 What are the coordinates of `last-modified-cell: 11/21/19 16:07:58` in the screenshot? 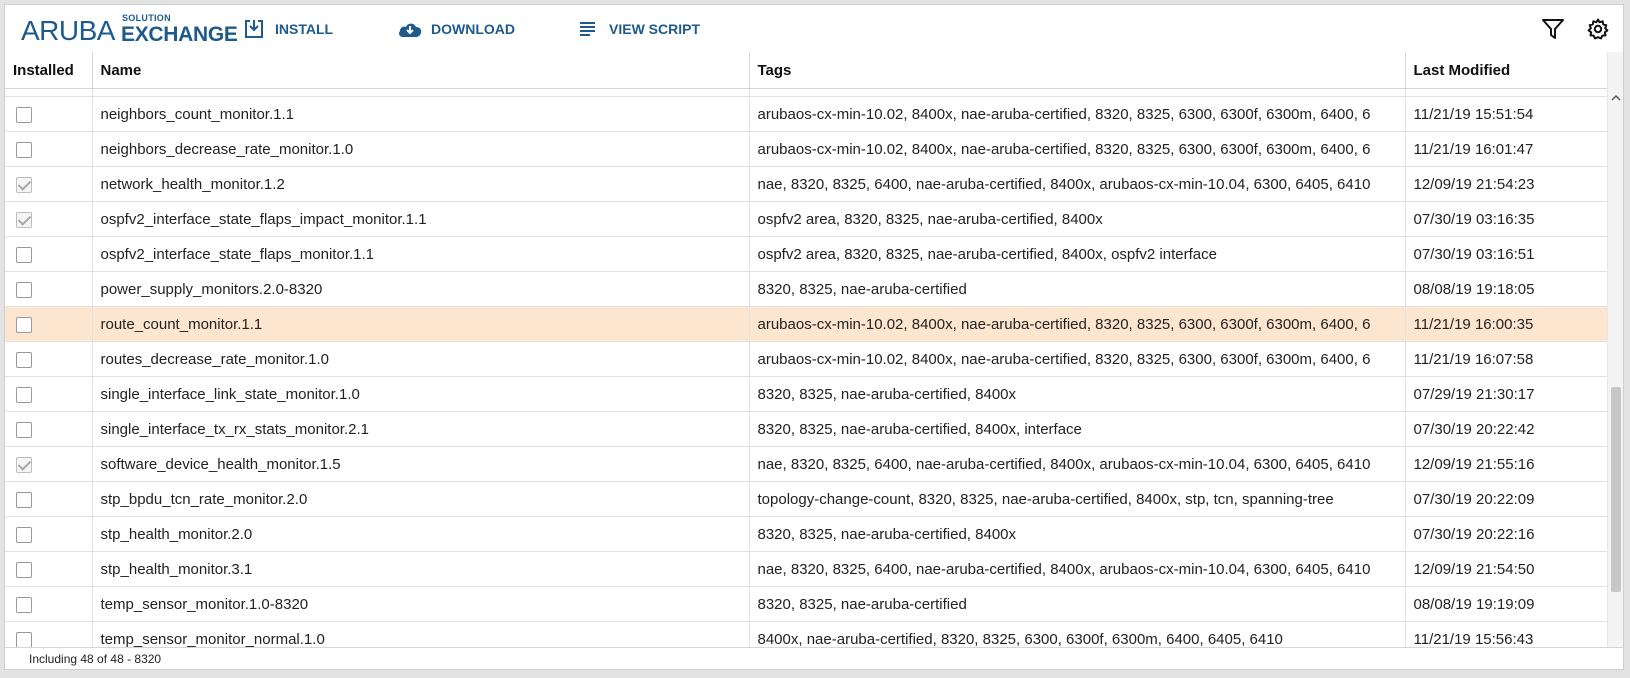 It's located at (1506, 359).